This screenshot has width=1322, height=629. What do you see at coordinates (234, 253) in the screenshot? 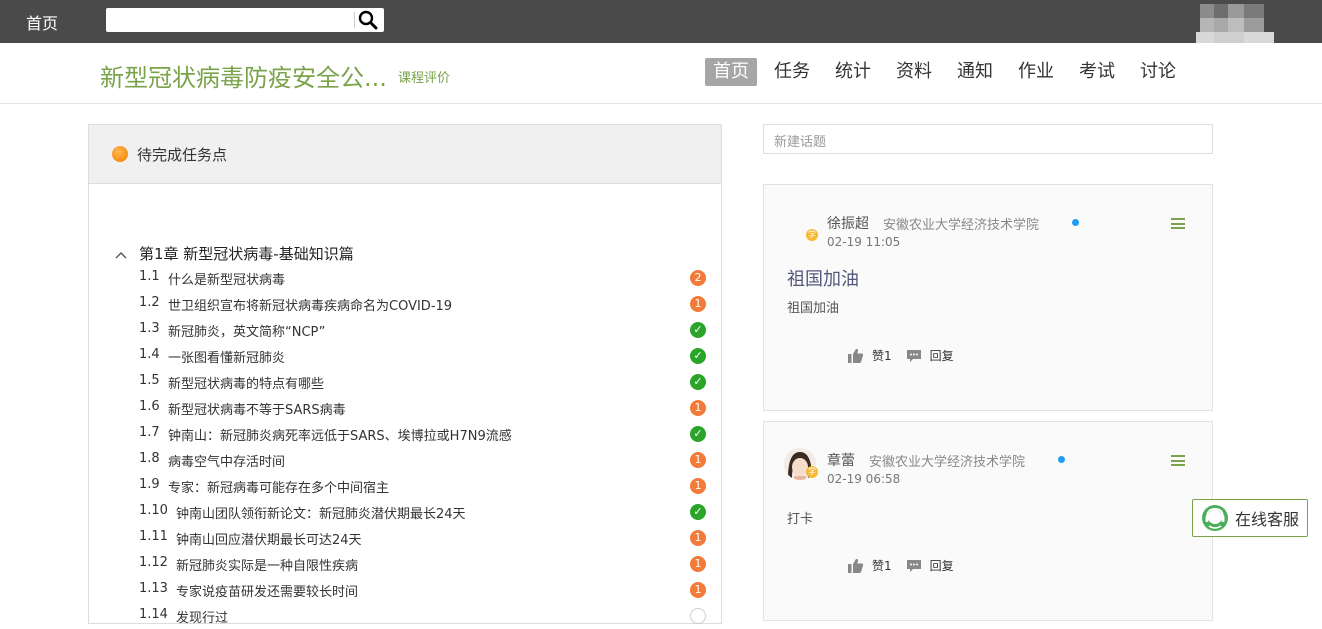
I see `chapter-heading: 第1章 新型冠状病毒-基础知识篇` at bounding box center [234, 253].